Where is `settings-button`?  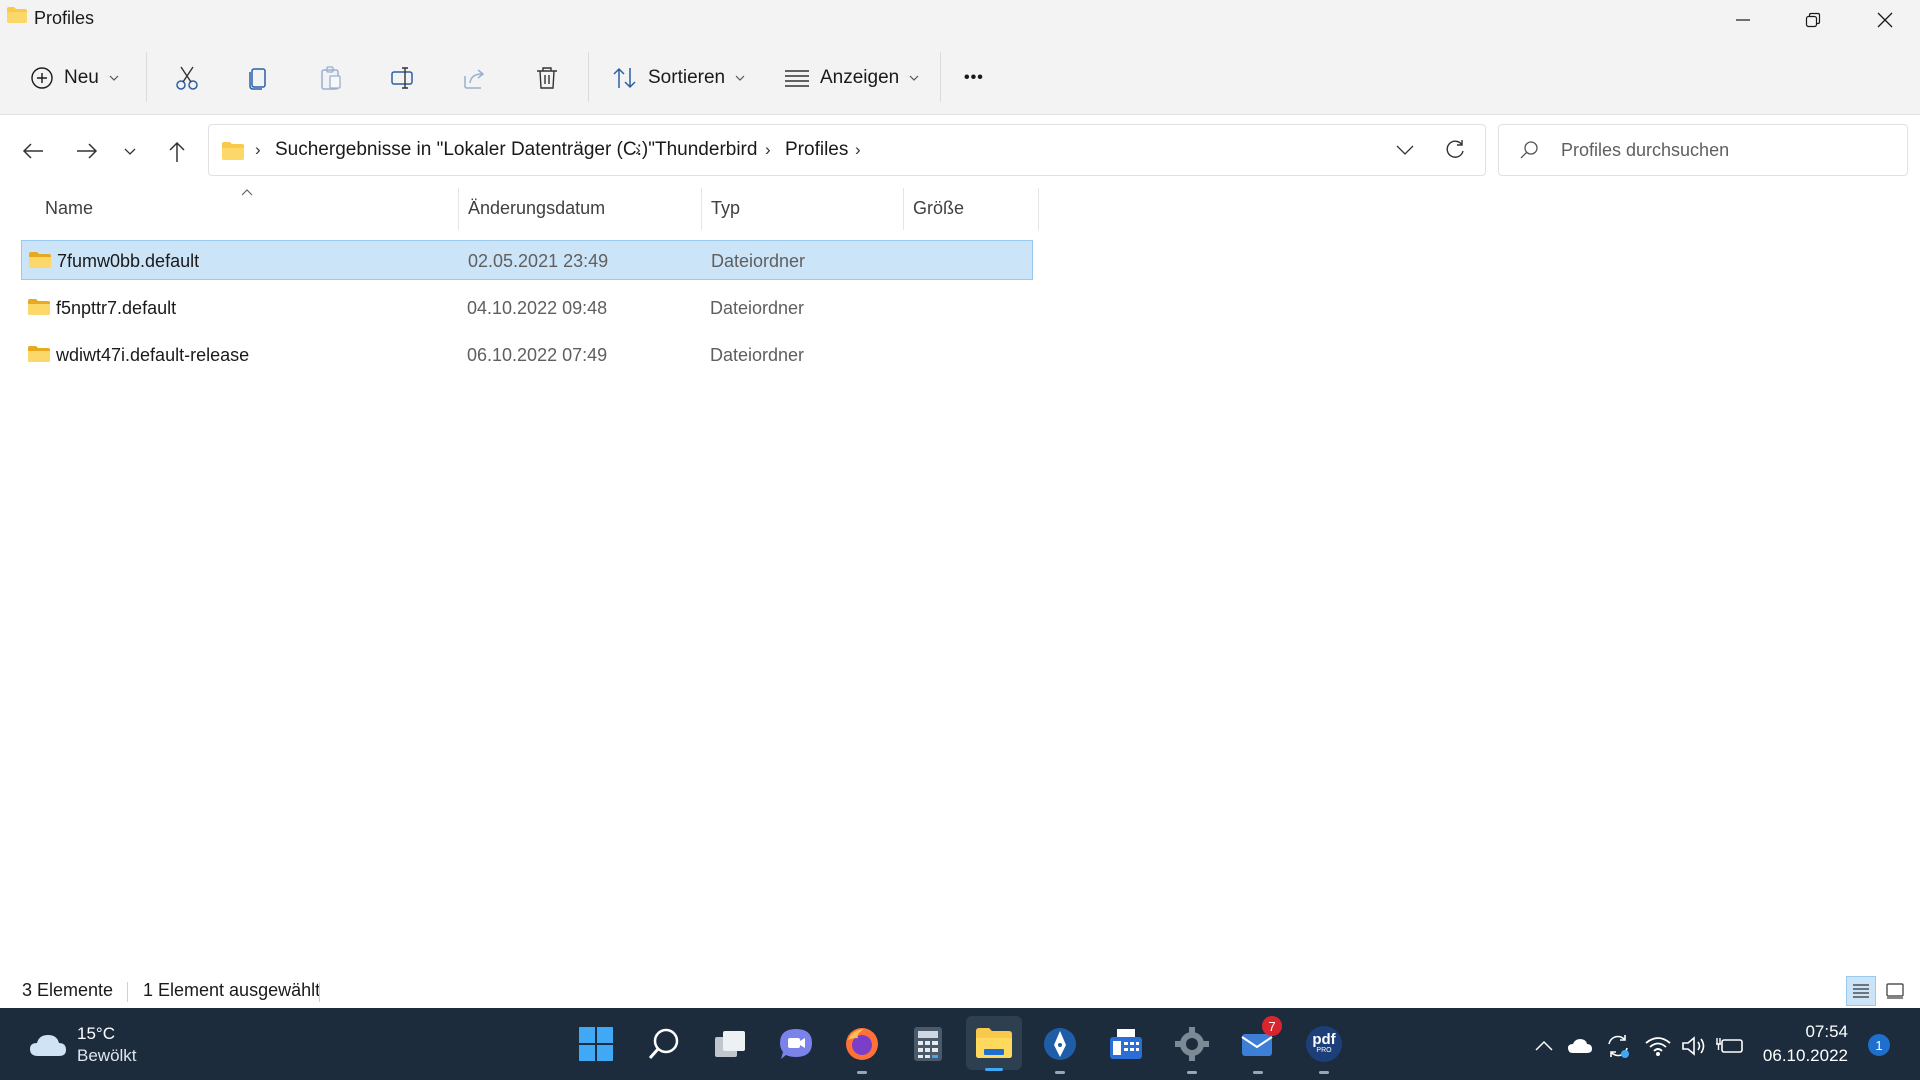 settings-button is located at coordinates (1192, 1047).